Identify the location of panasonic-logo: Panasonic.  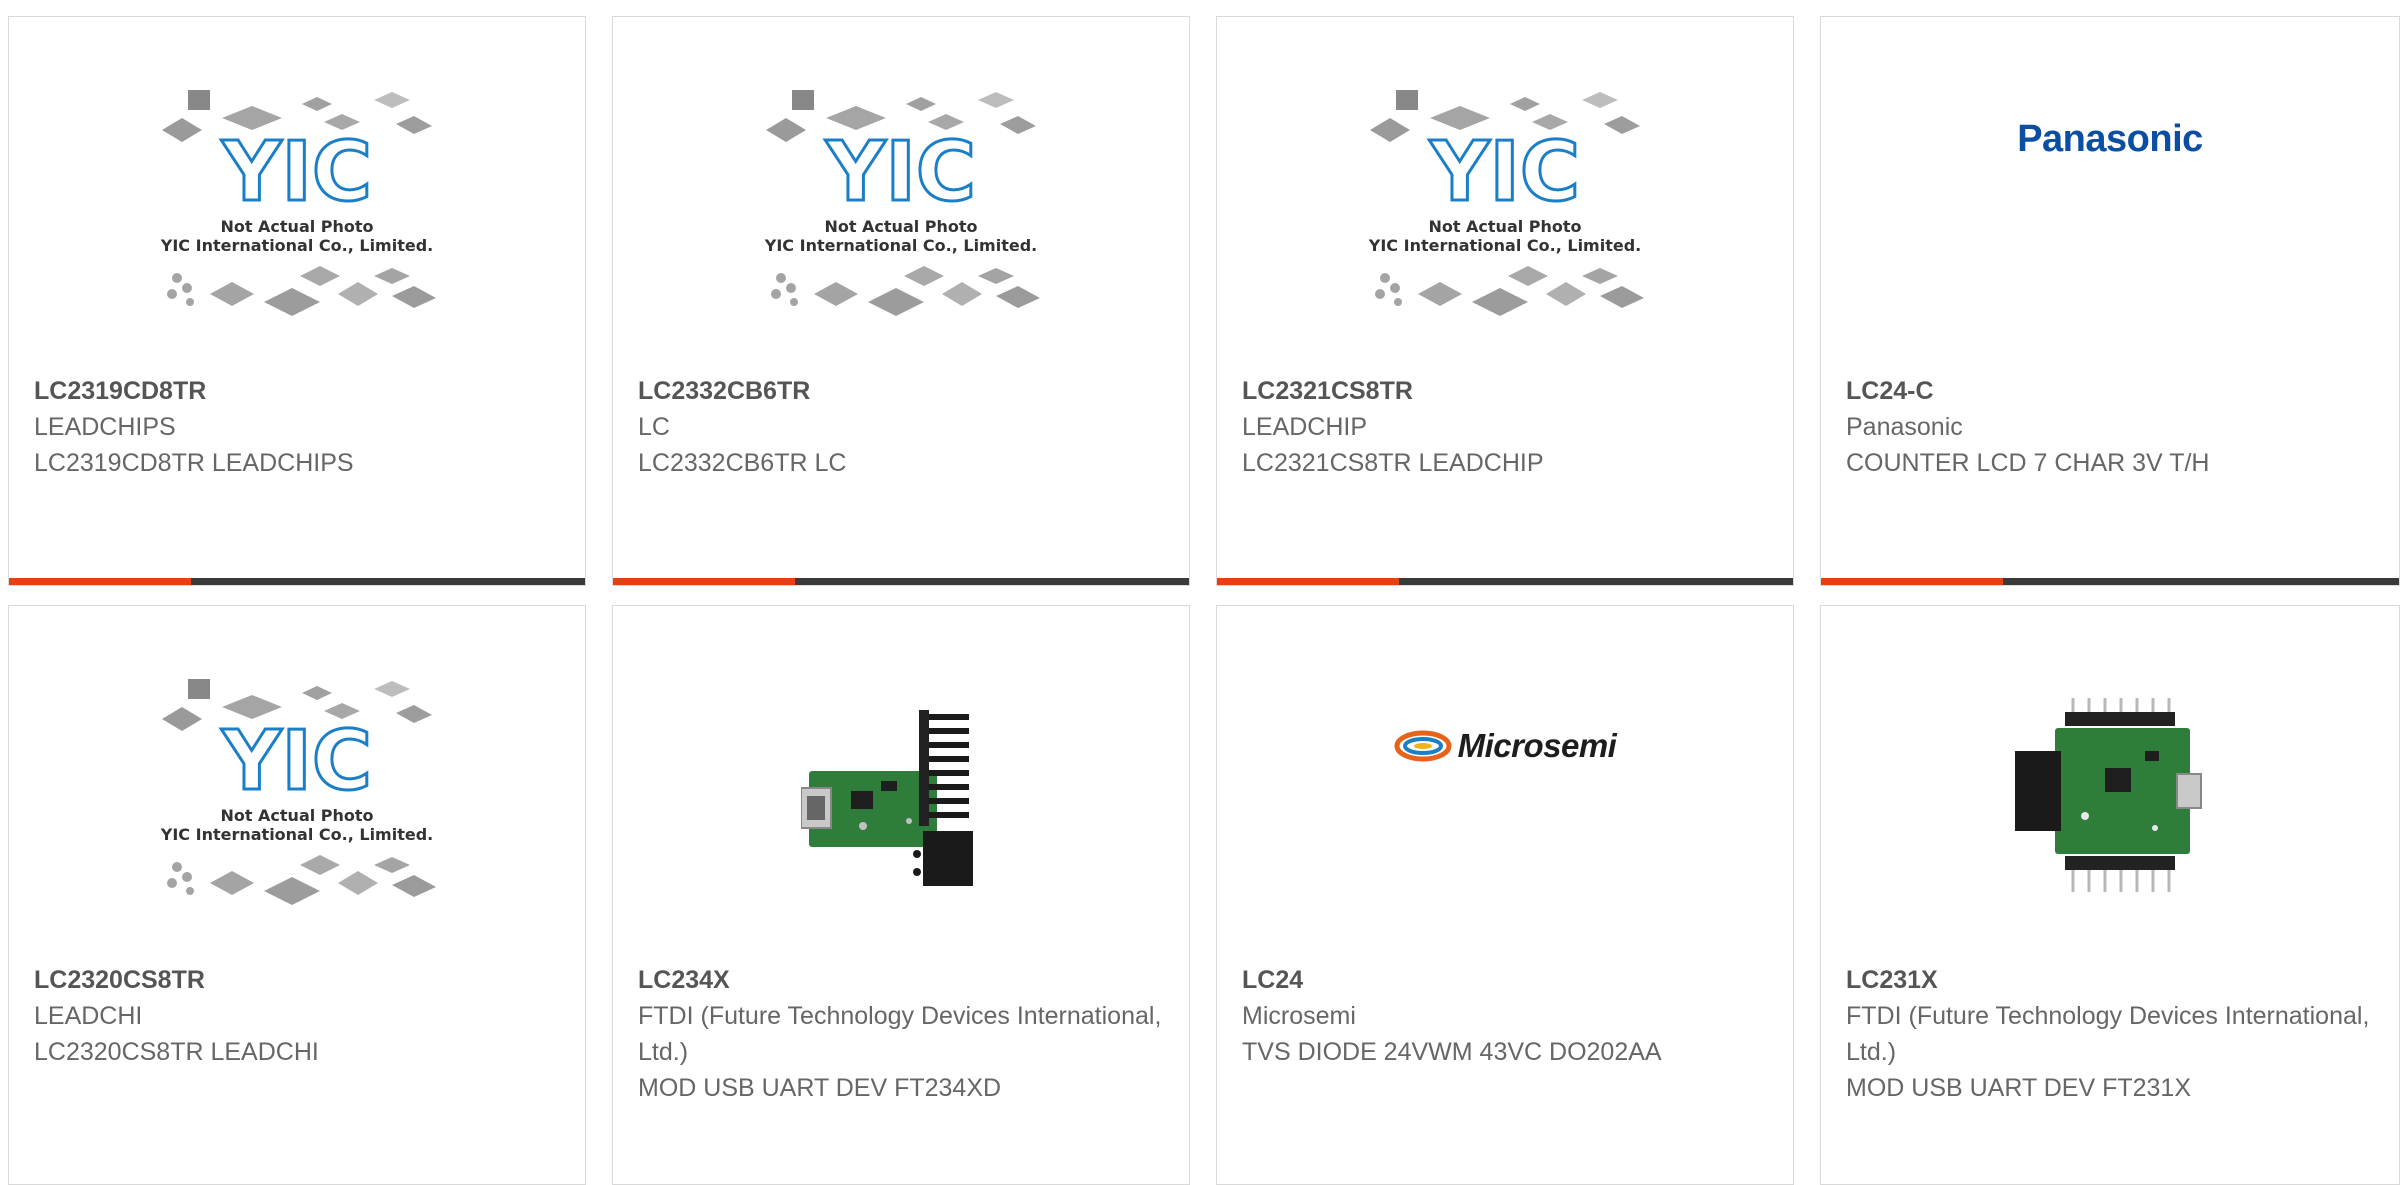
(2110, 139).